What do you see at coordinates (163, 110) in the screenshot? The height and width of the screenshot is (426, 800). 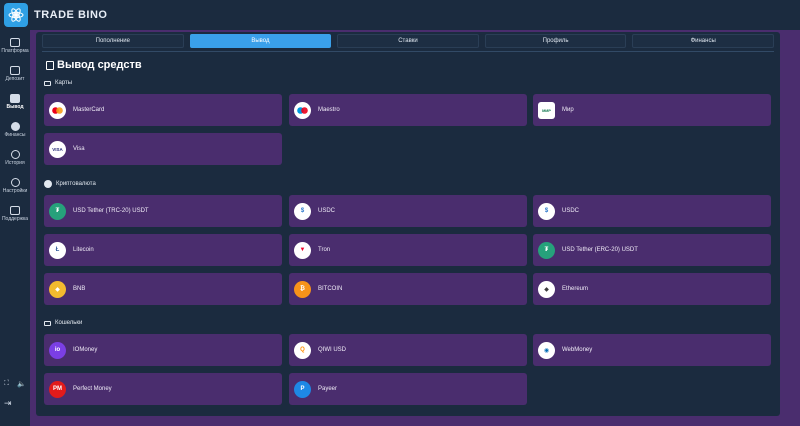 I see `payment-option-mastercard: MasterCard` at bounding box center [163, 110].